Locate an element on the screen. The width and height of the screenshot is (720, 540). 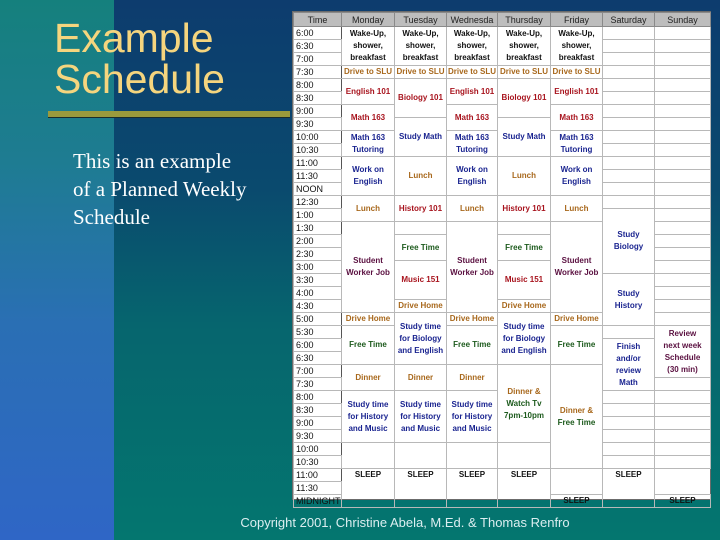
title-underline is located at coordinates (169, 114).